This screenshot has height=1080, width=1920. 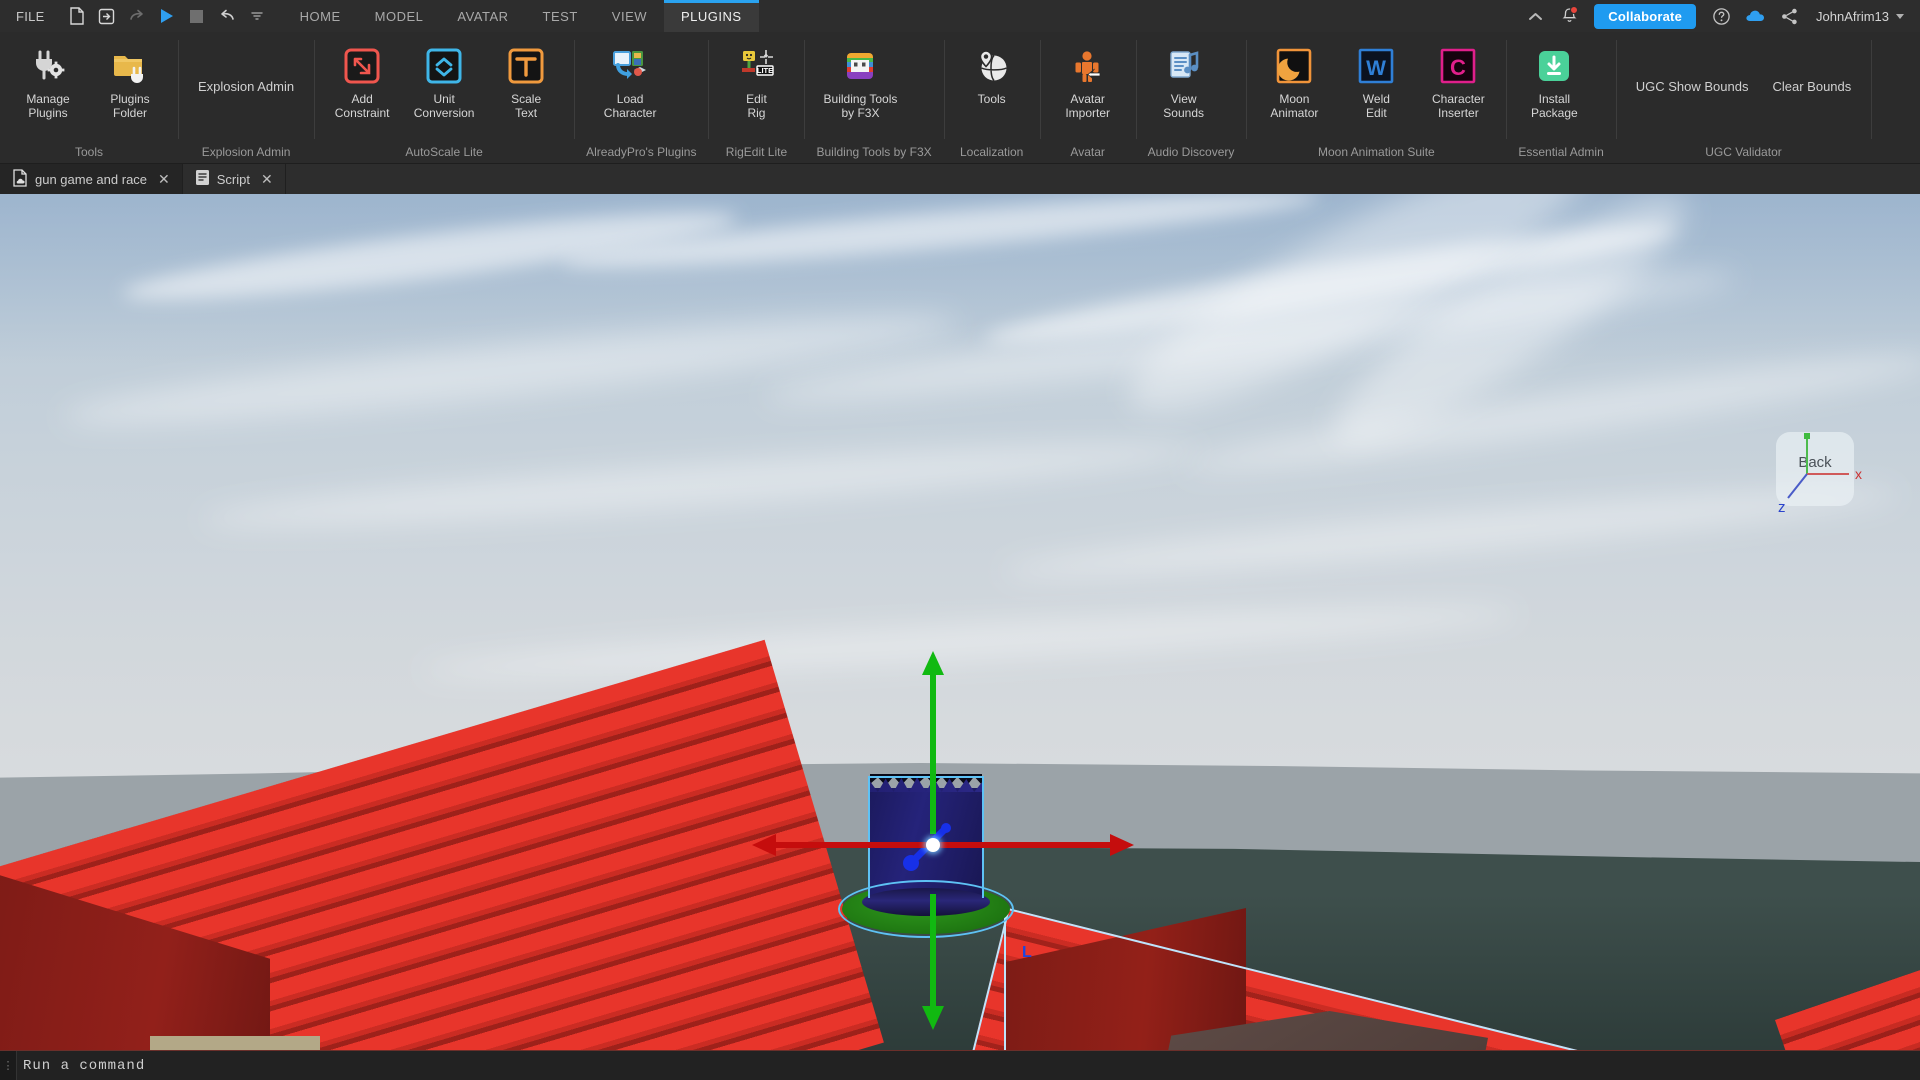 What do you see at coordinates (960, 179) in the screenshot?
I see `document-tab-bar: gun game and race ✕ Script ✕` at bounding box center [960, 179].